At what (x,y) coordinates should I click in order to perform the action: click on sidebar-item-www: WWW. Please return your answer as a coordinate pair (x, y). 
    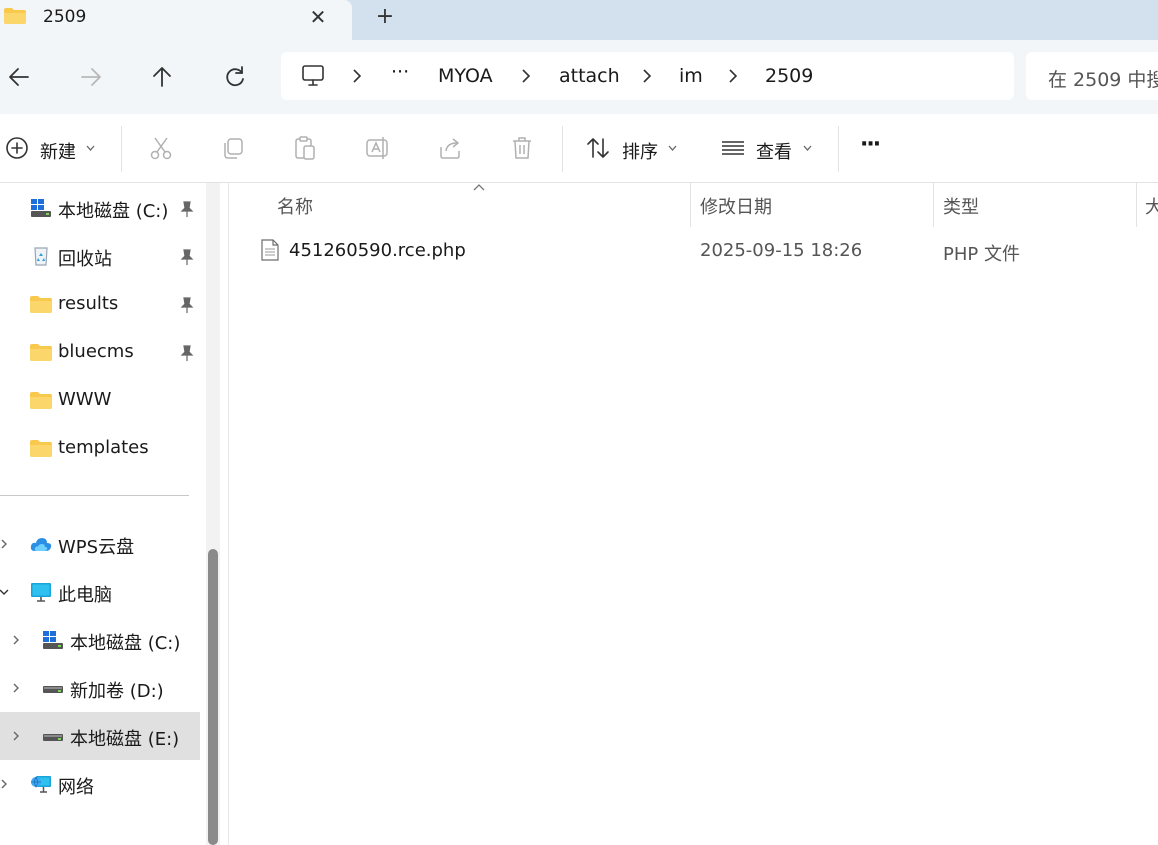
    Looking at the image, I should click on (100, 400).